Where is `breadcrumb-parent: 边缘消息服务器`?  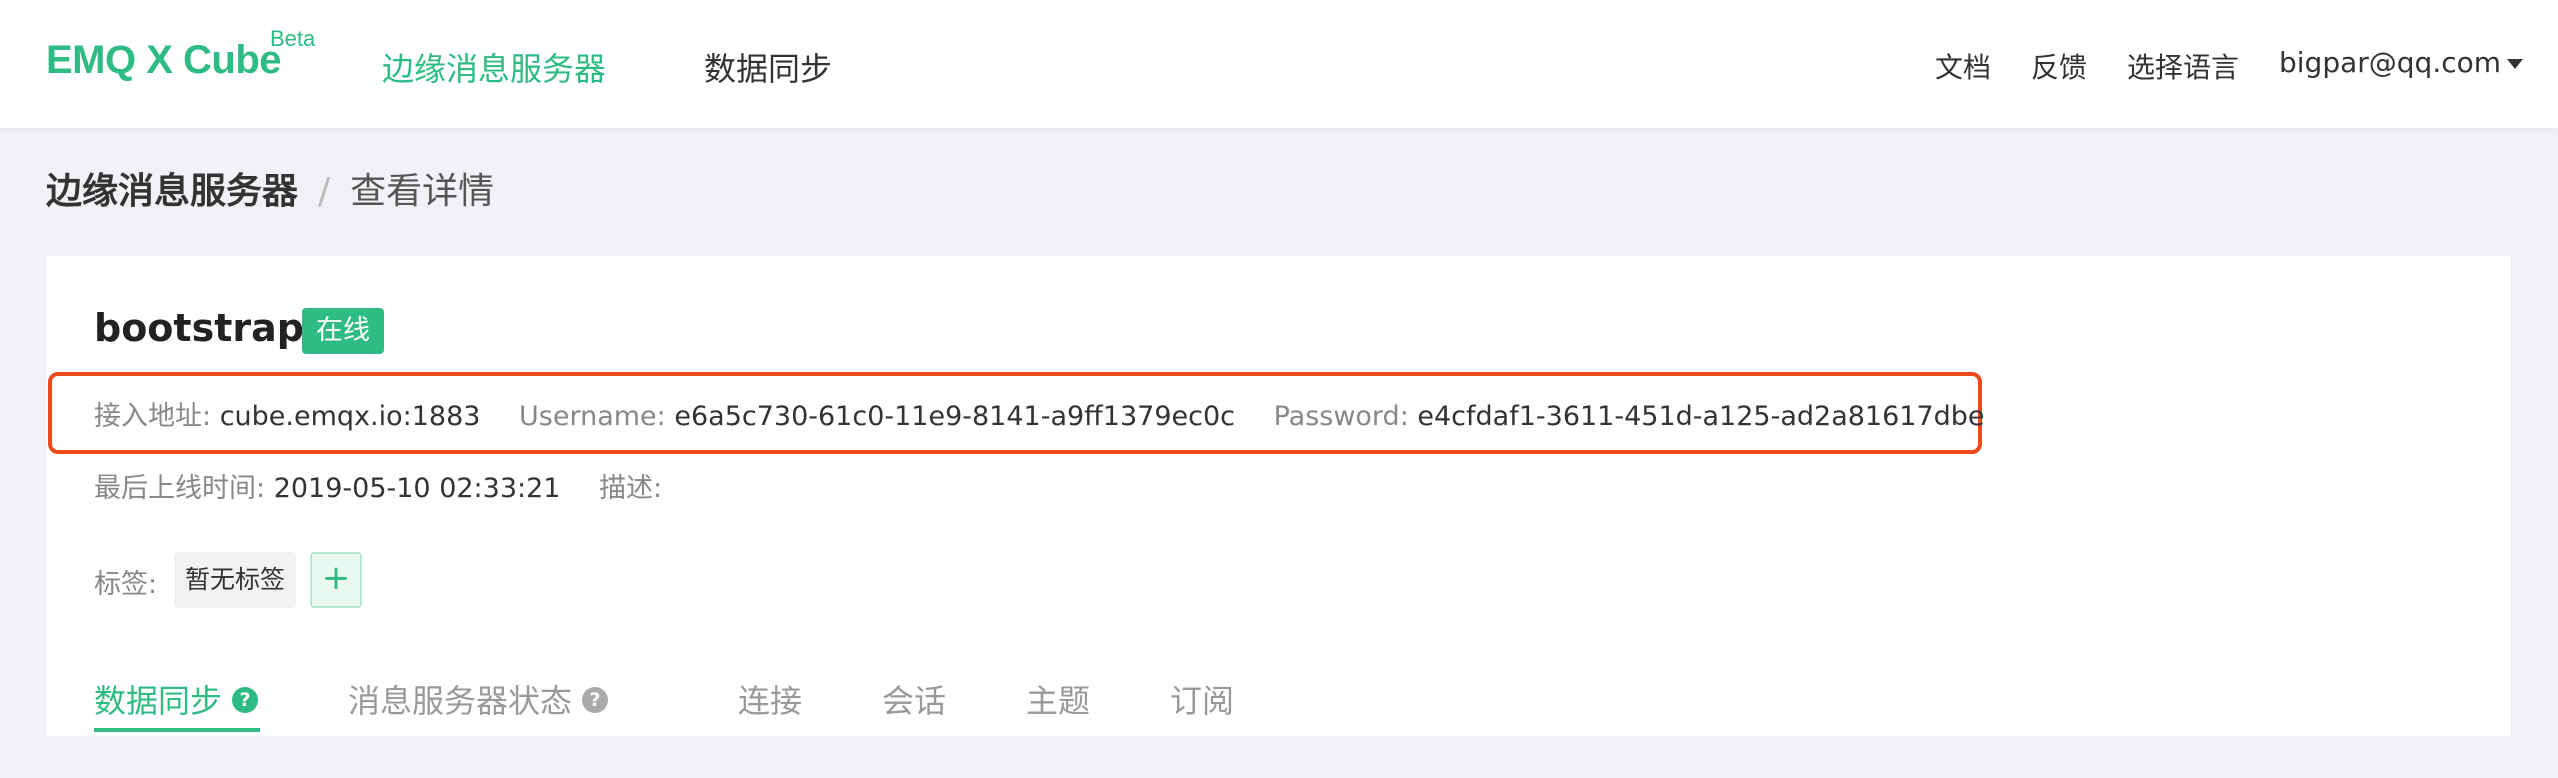 breadcrumb-parent: 边缘消息服务器 is located at coordinates (172, 191).